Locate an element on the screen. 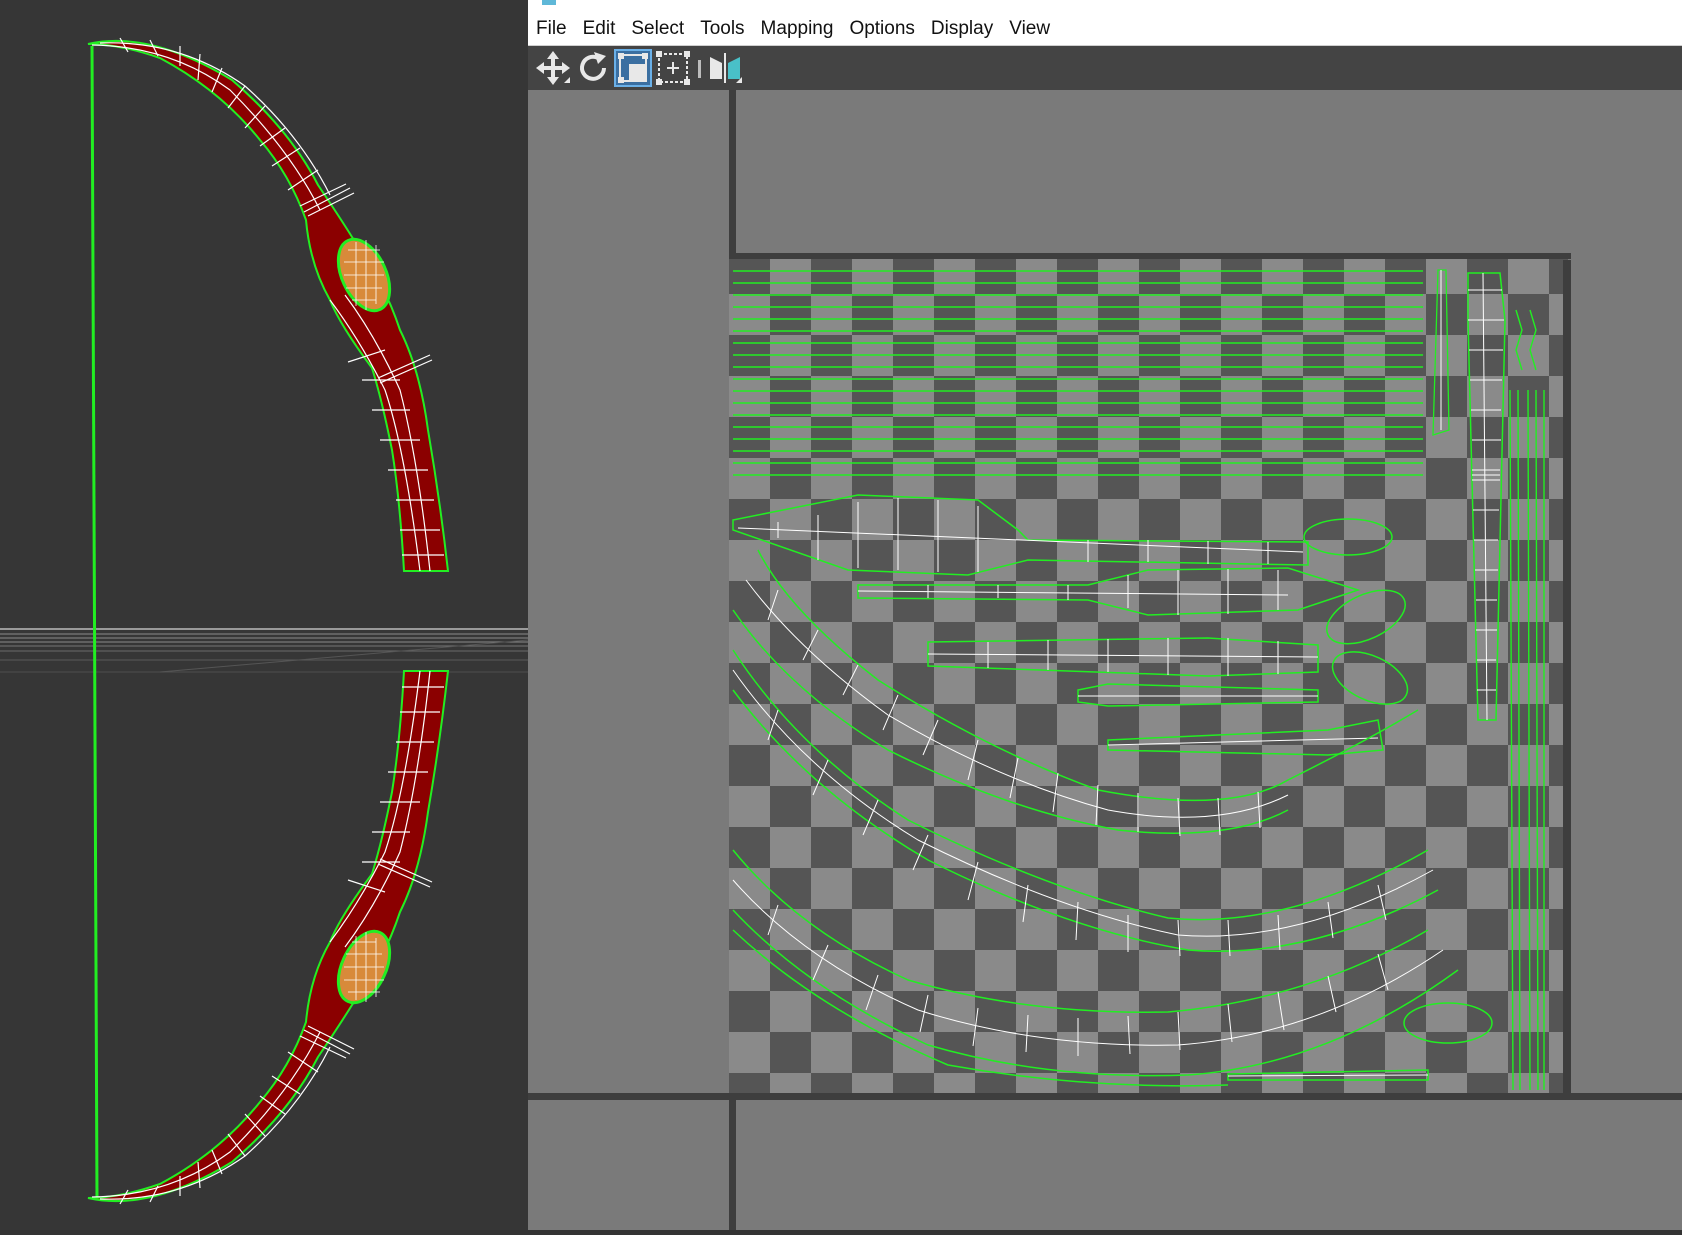 This screenshot has height=1235, width=1682. uv-tile-edge-right is located at coordinates (1567, 679).